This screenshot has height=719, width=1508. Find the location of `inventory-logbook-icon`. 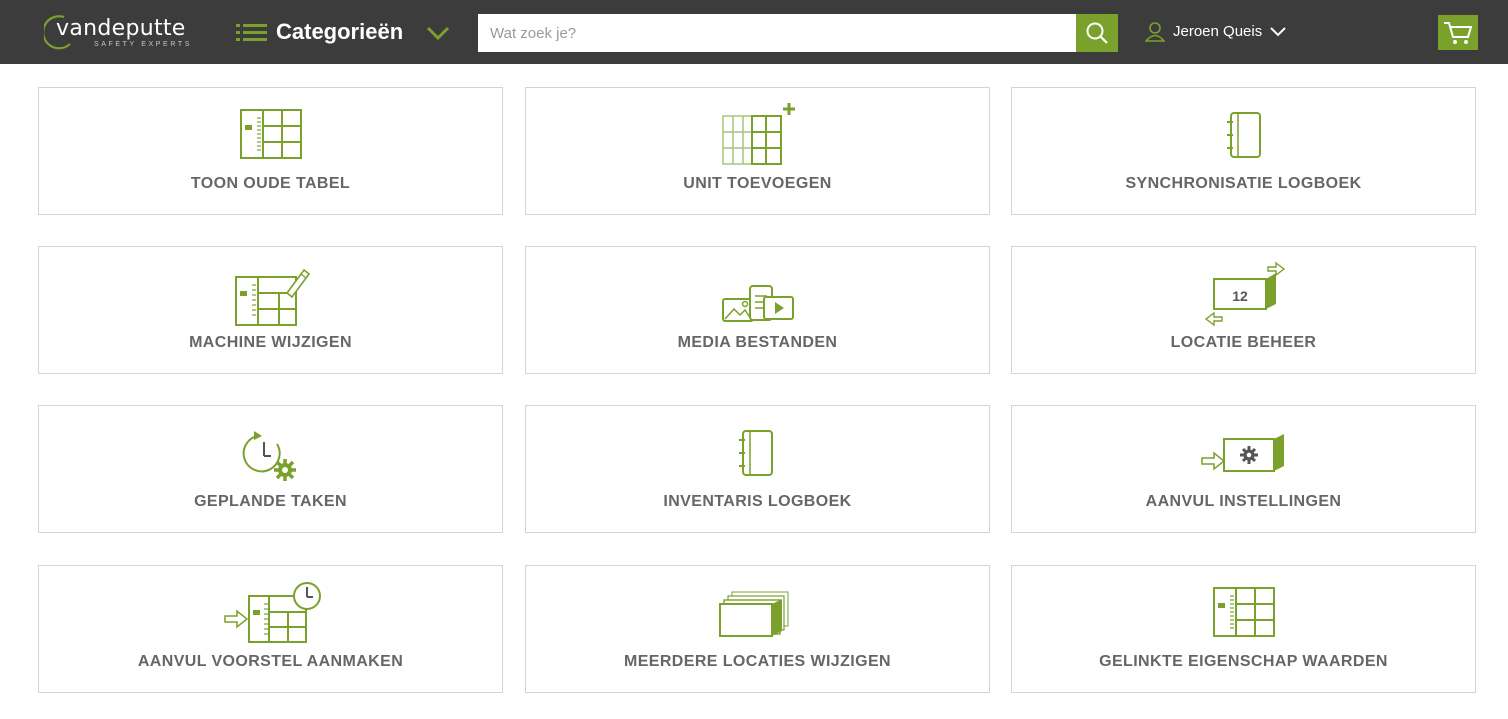

inventory-logbook-icon is located at coordinates (756, 453).